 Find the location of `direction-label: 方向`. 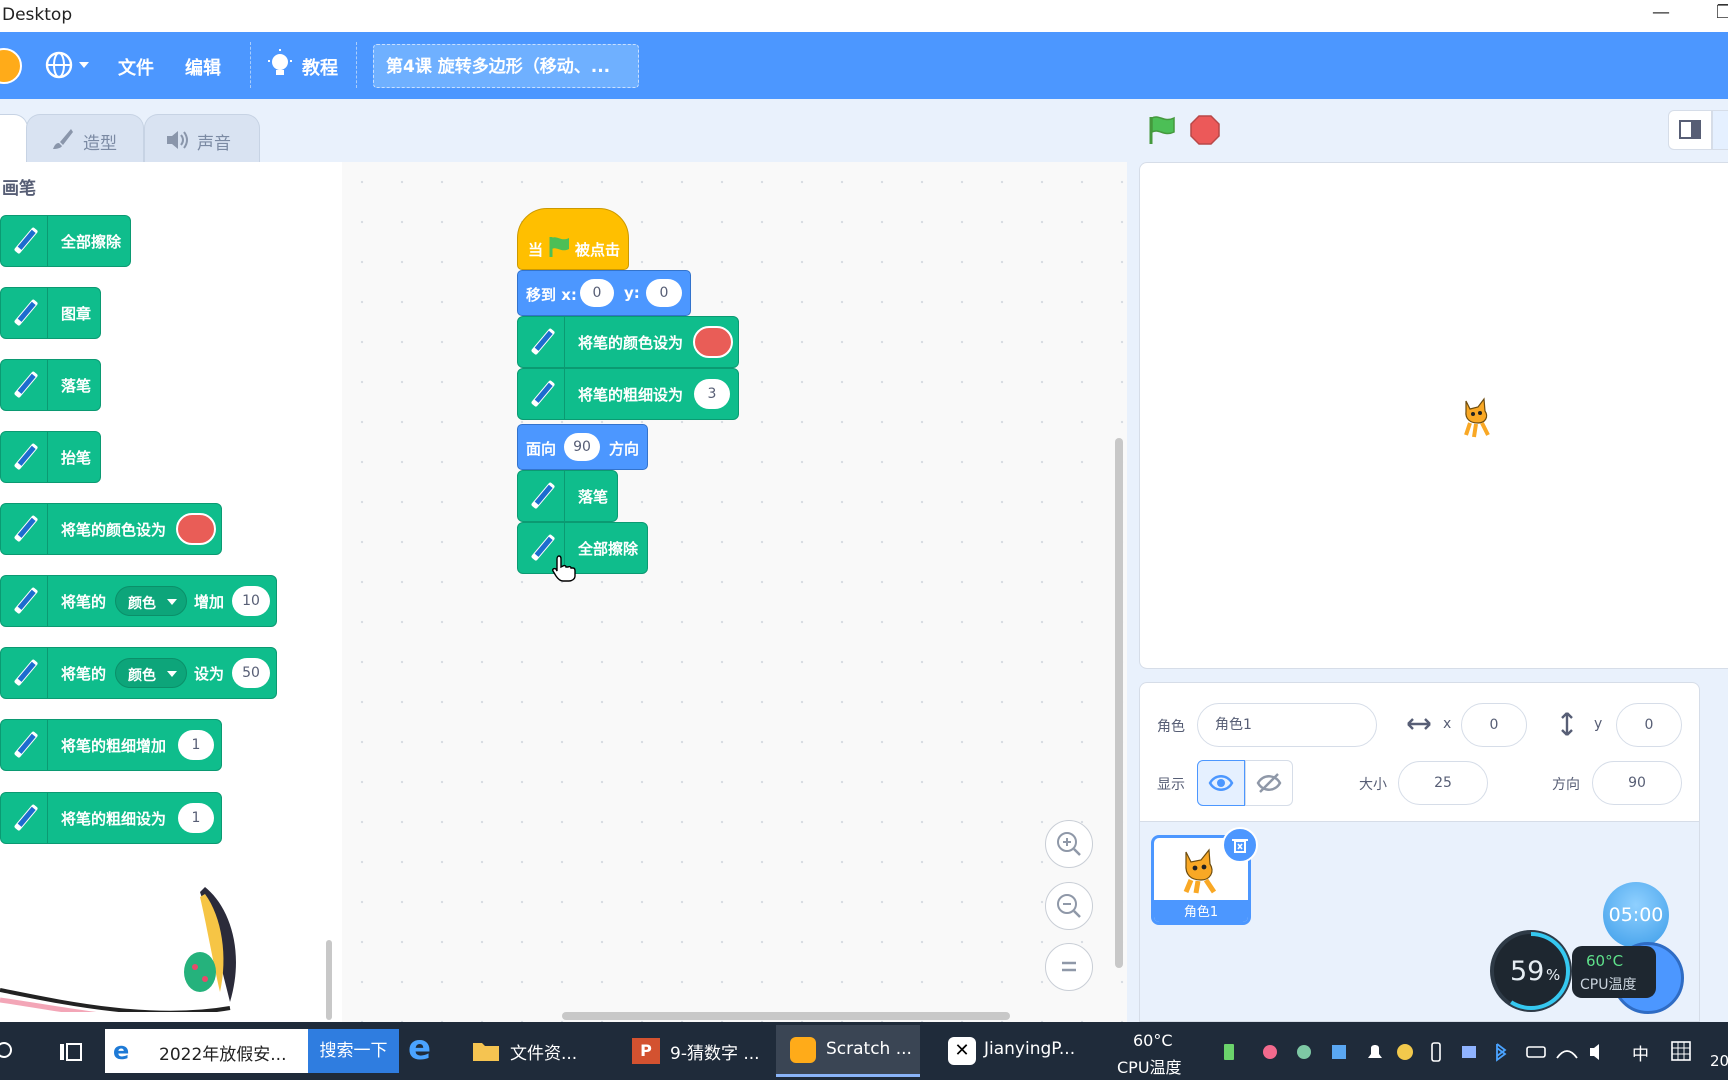

direction-label: 方向 is located at coordinates (1566, 785).